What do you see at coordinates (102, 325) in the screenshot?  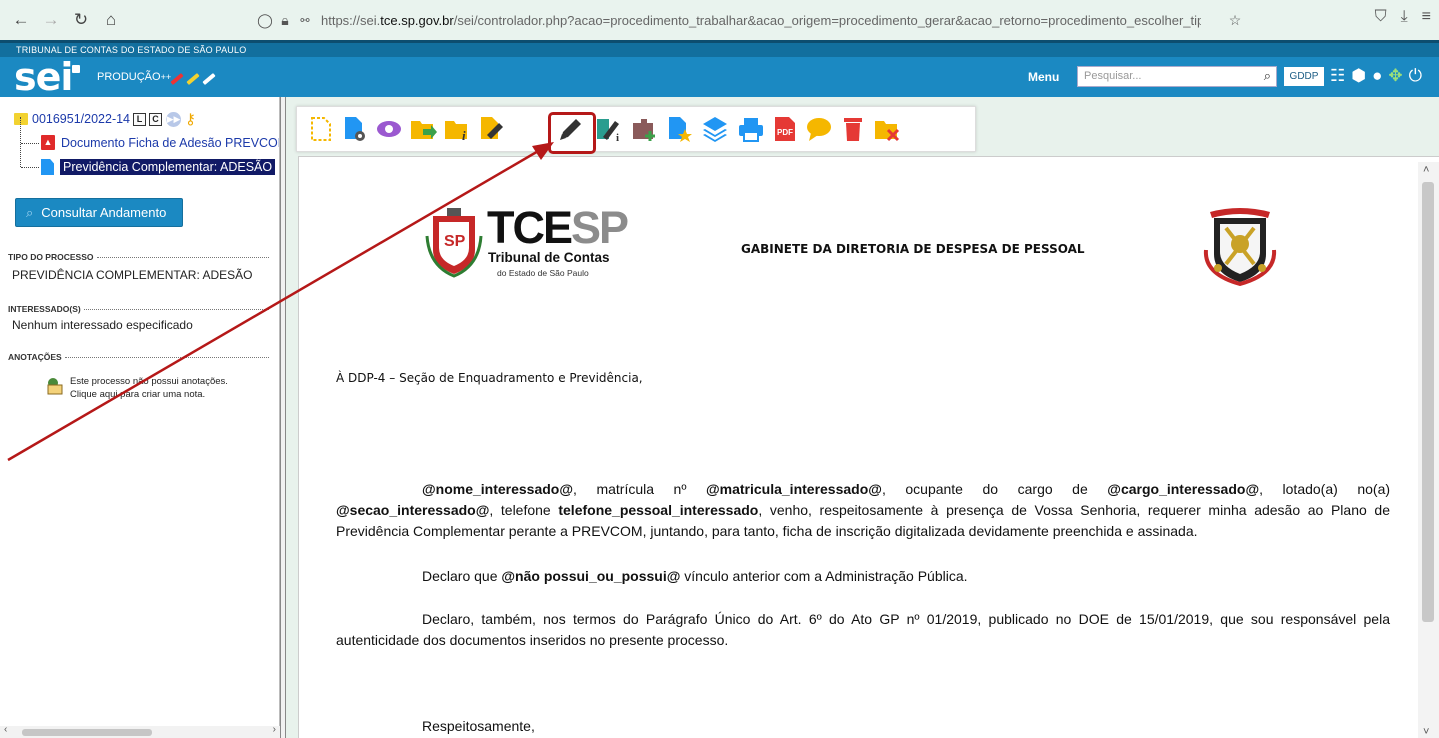 I see `interested-value: Nenhum interessado especificado` at bounding box center [102, 325].